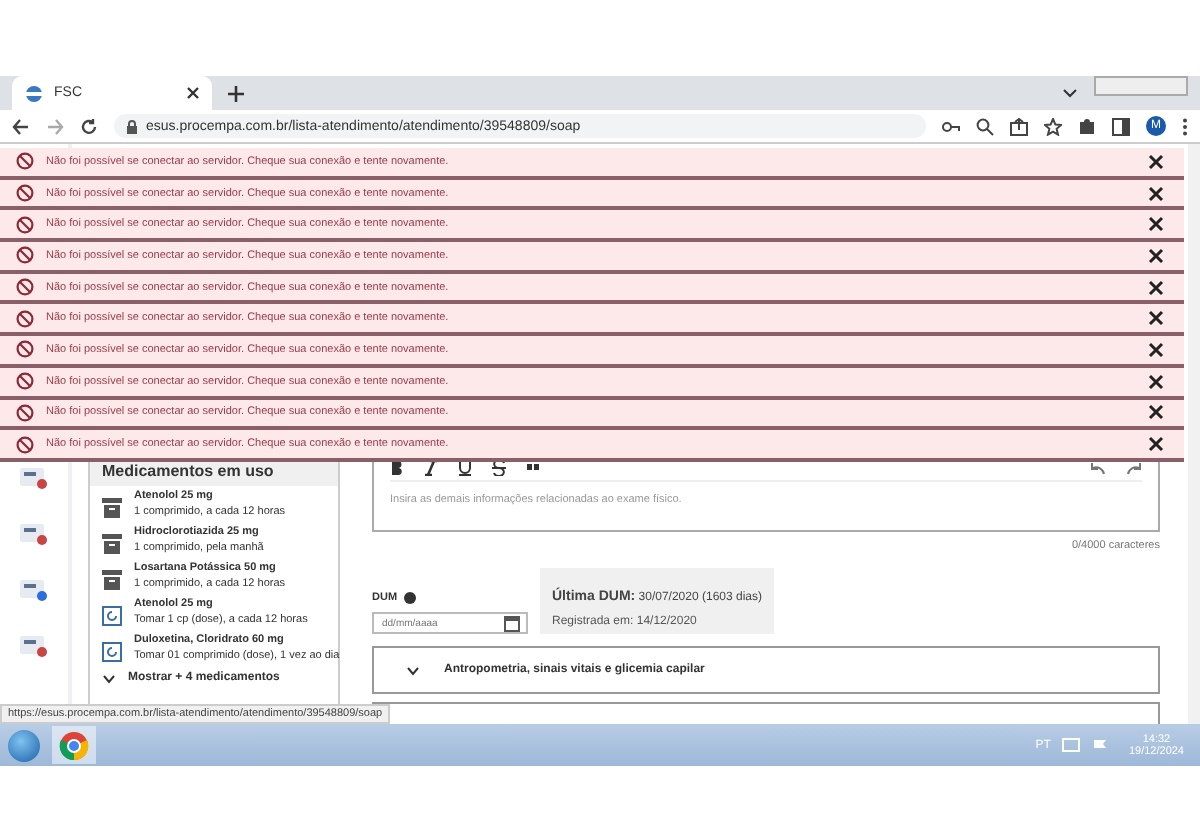  Describe the element at coordinates (397, 468) in the screenshot. I see `bold-icon` at that location.